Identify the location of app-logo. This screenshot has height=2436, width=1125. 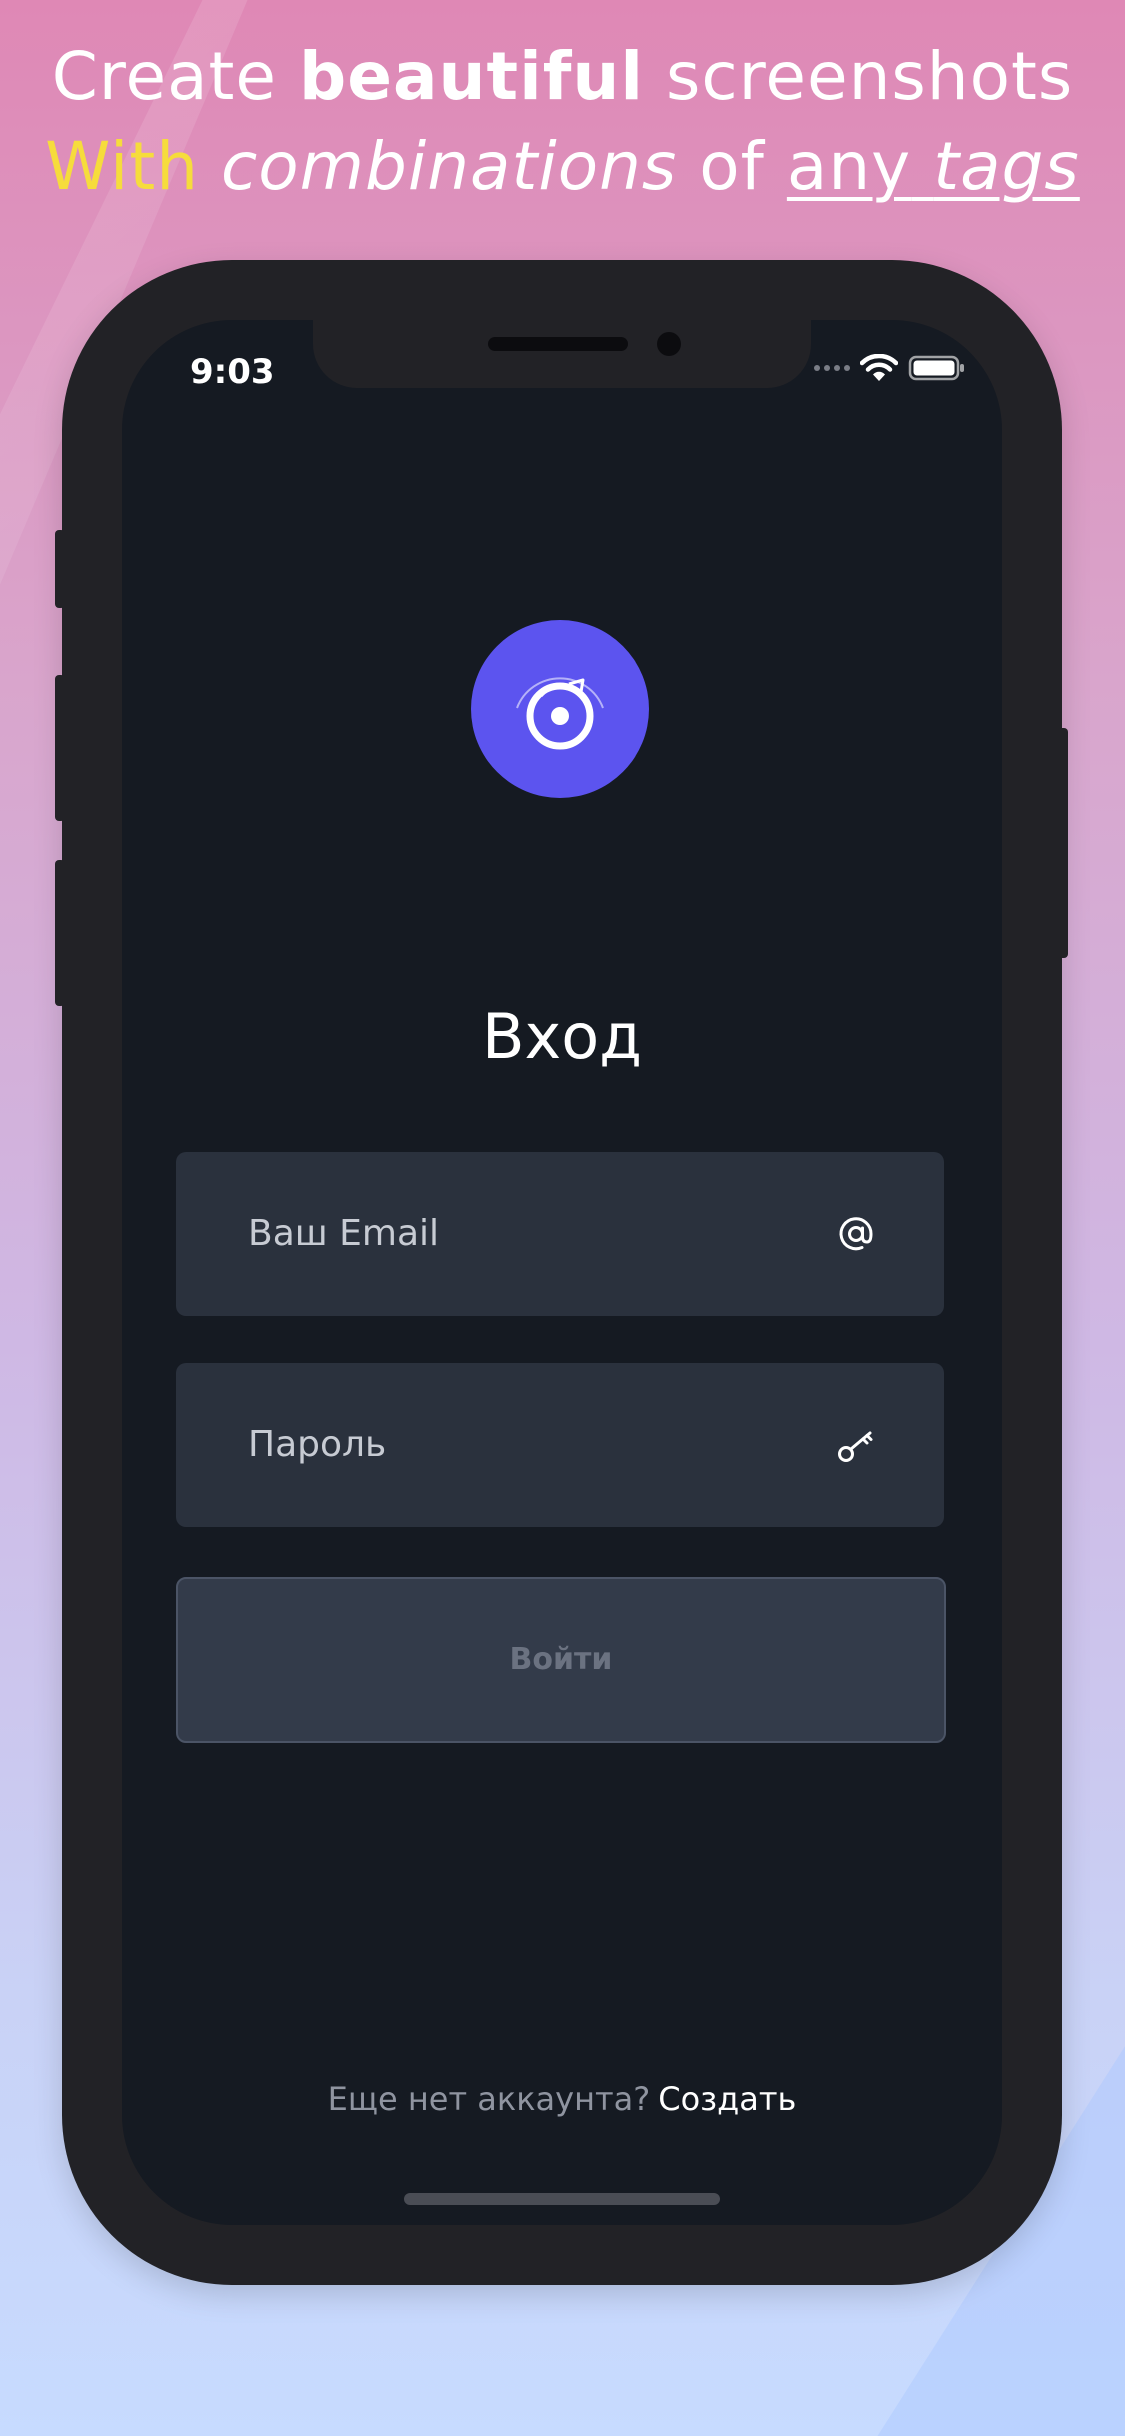
(560, 709).